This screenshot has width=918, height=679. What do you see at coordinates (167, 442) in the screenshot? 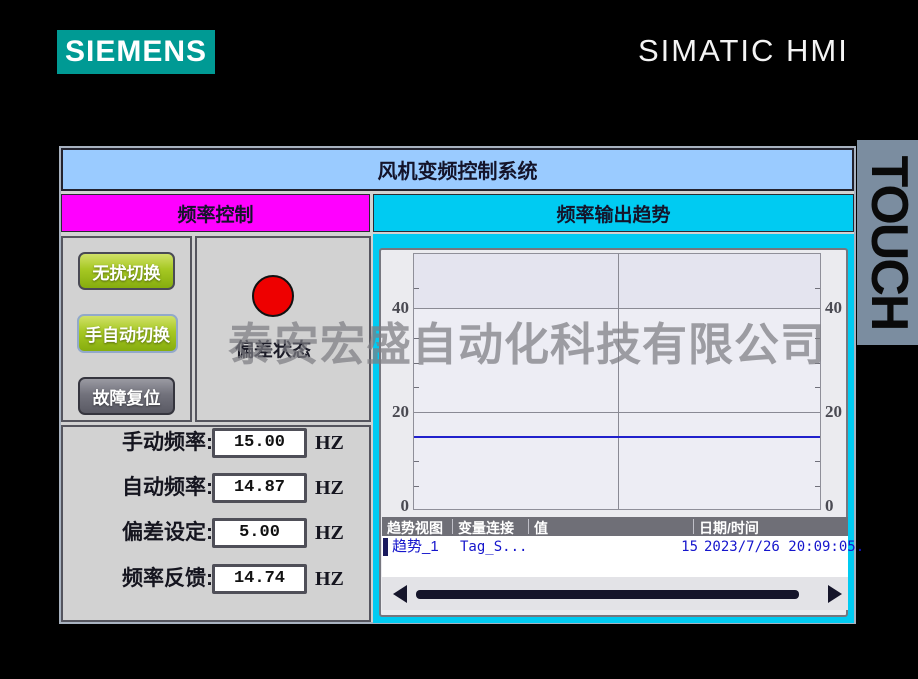
I see `manual-frequency-label: 手动频率:` at bounding box center [167, 442].